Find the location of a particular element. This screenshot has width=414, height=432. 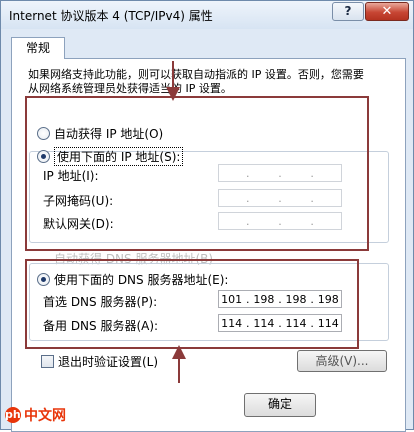

validate-checkbox-row: 退出时验证设置(L) is located at coordinates (99, 361).